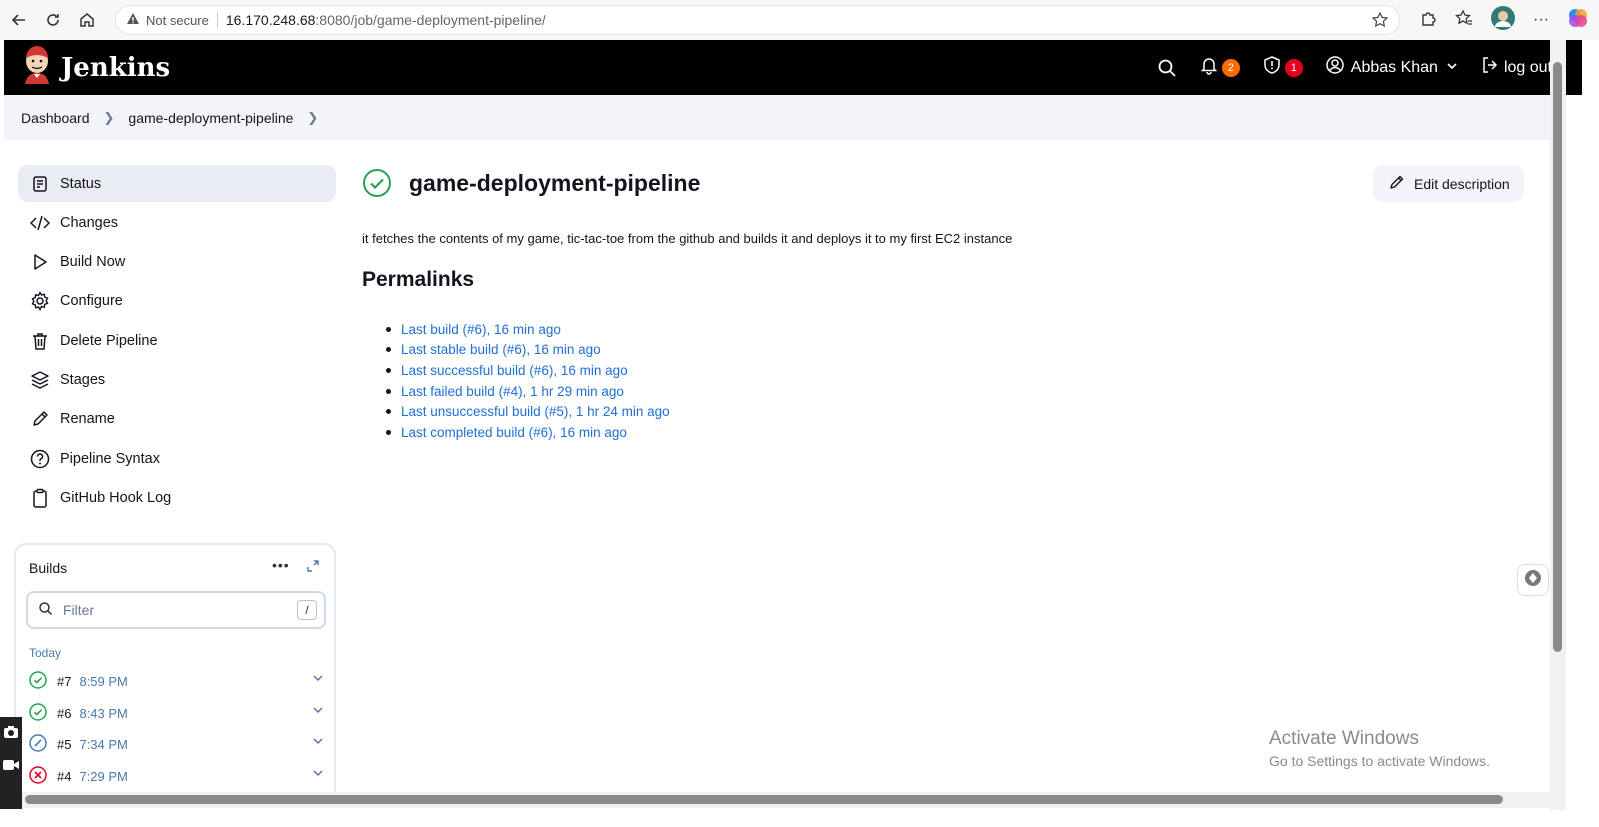 This screenshot has height=827, width=1599. Describe the element at coordinates (176, 776) in the screenshot. I see `build-row: #4 7:29 PM` at that location.